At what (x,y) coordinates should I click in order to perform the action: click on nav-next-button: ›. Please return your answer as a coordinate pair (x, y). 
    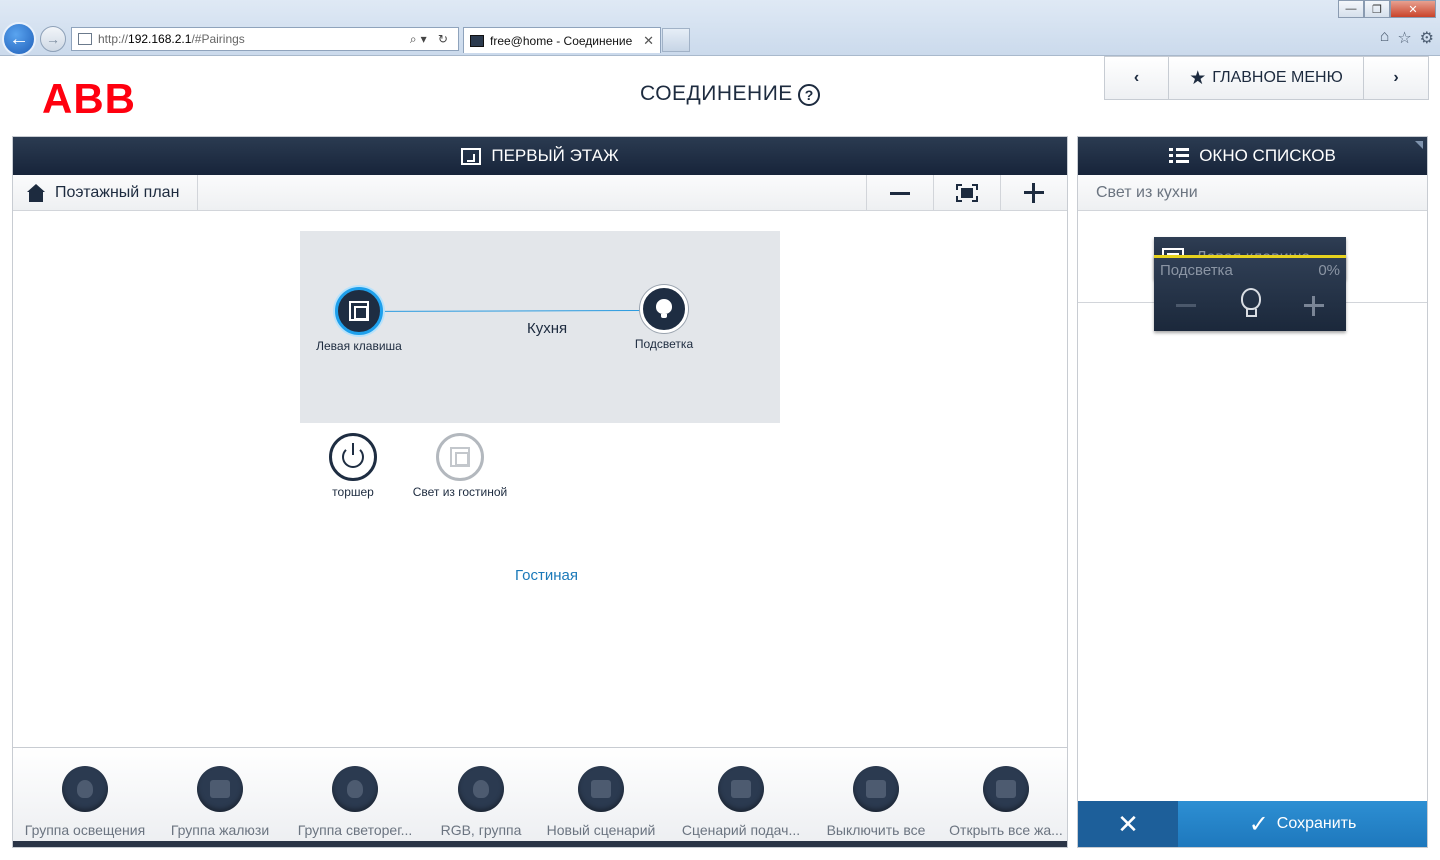
    Looking at the image, I should click on (1396, 78).